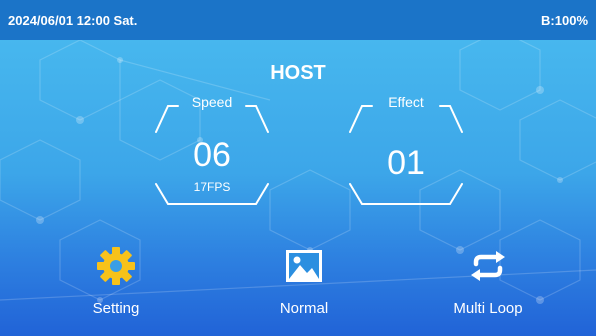  Describe the element at coordinates (406, 102) in the screenshot. I see `effect-label: Effect` at that location.